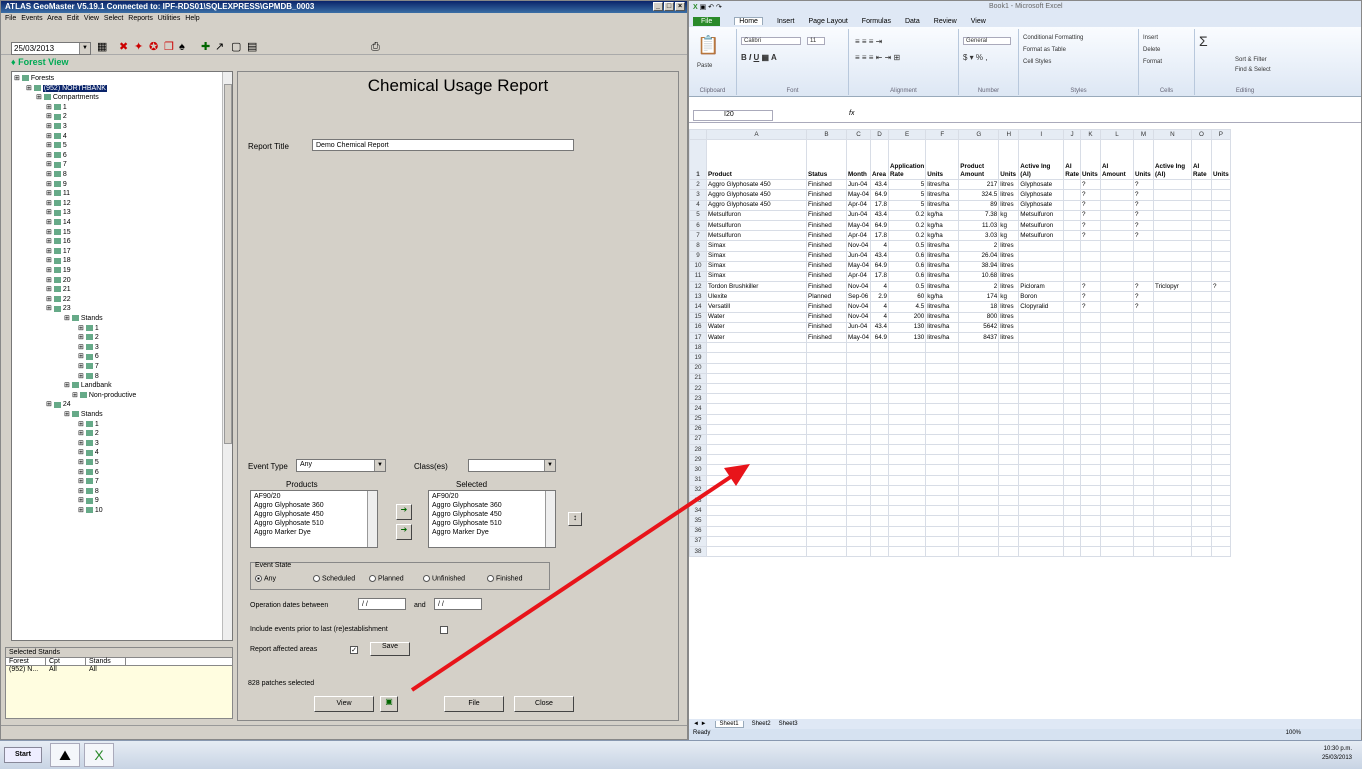  What do you see at coordinates (379, 465) in the screenshot?
I see `chevron-down-icon: ▼` at bounding box center [379, 465].